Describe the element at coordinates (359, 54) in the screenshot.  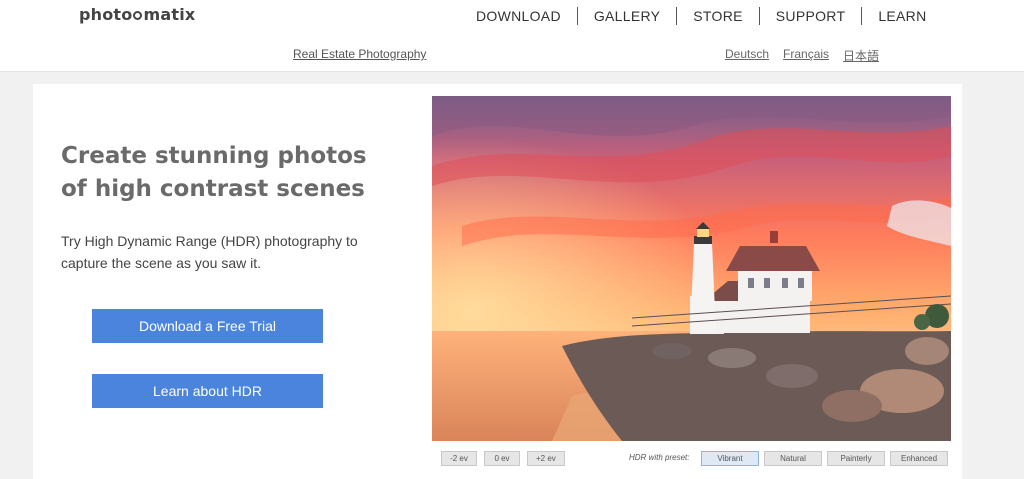
I see `real-estate-link: Real Estate Photography` at that location.